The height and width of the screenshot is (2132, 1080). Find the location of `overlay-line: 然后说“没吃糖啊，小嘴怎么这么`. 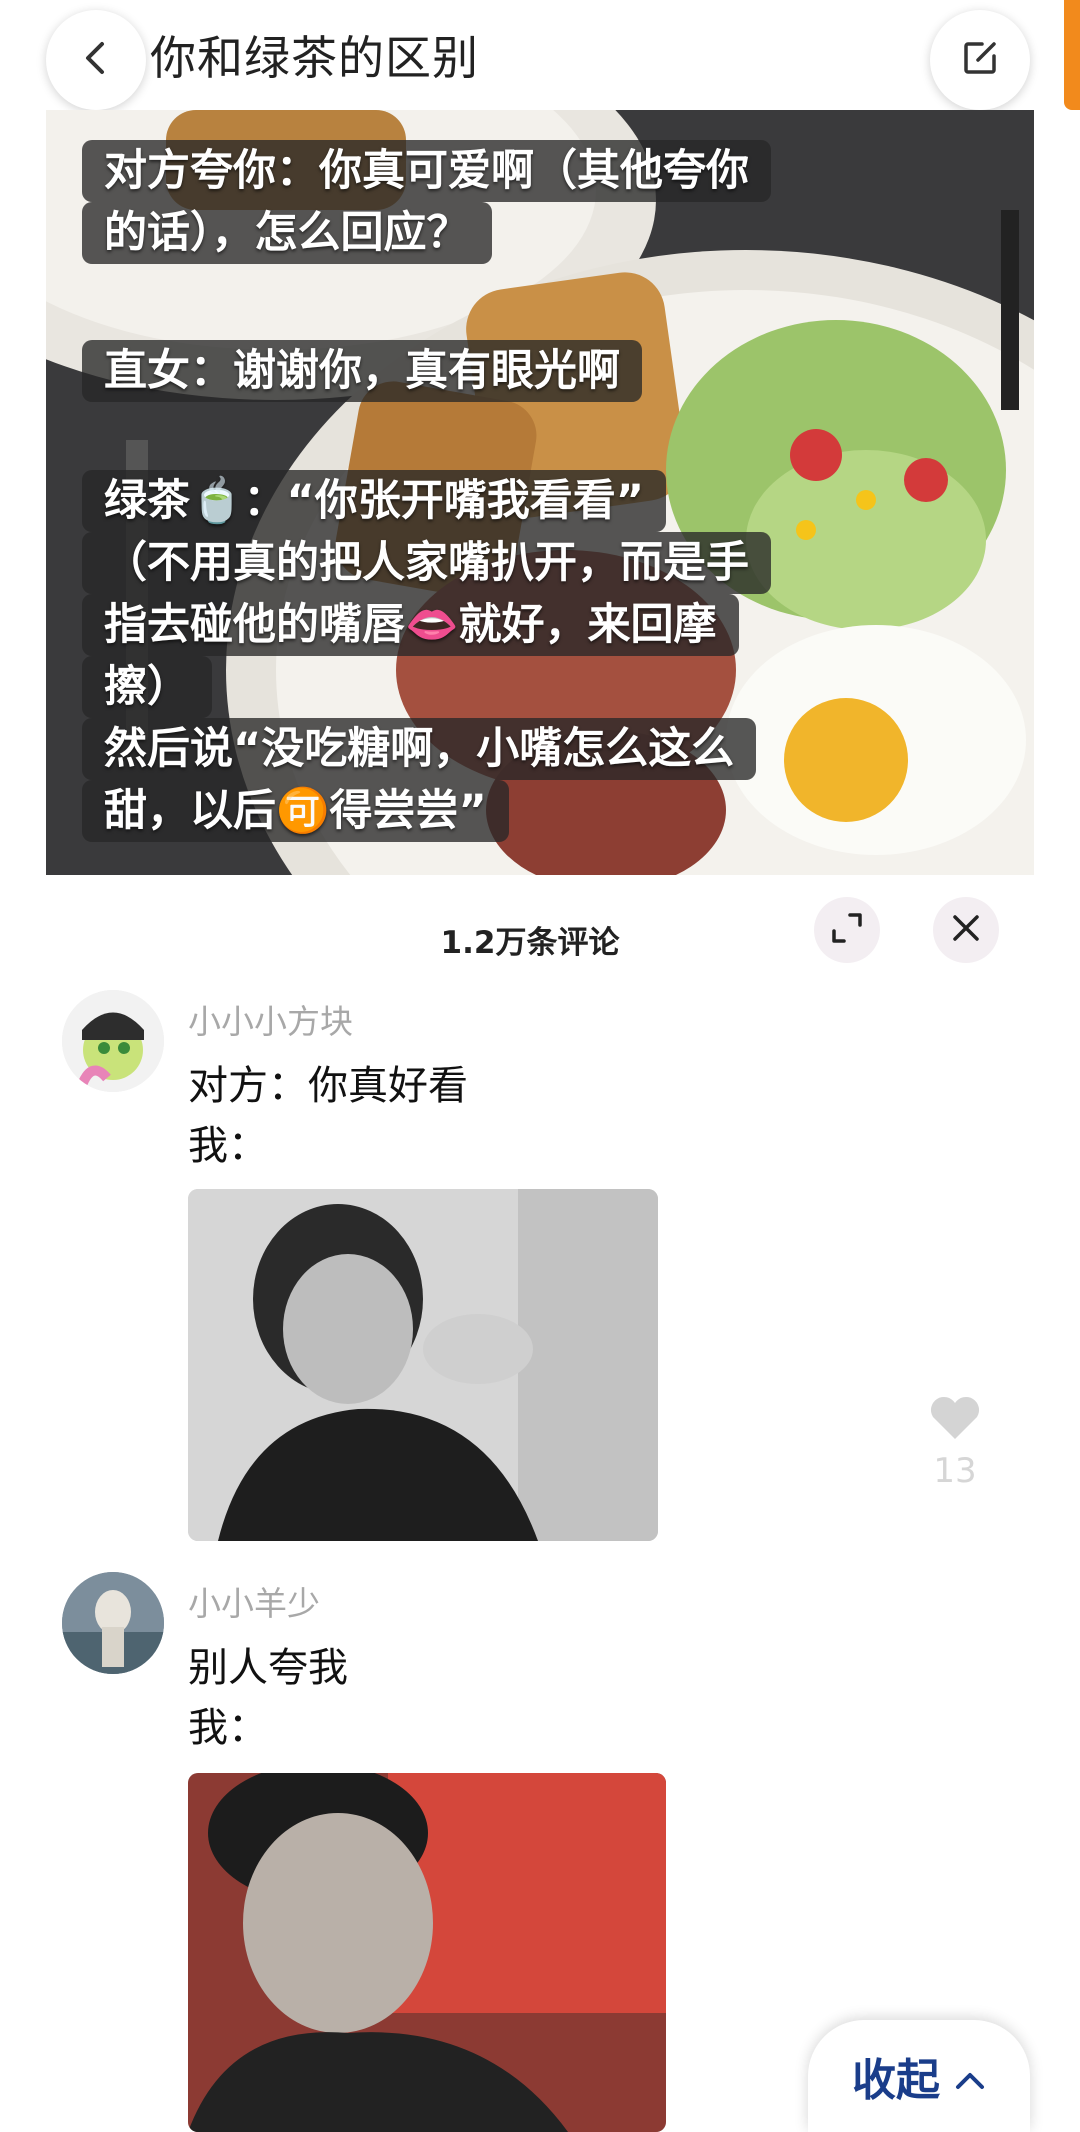

overlay-line: 然后说“没吃糖啊，小嘴怎么这么 is located at coordinates (419, 749).